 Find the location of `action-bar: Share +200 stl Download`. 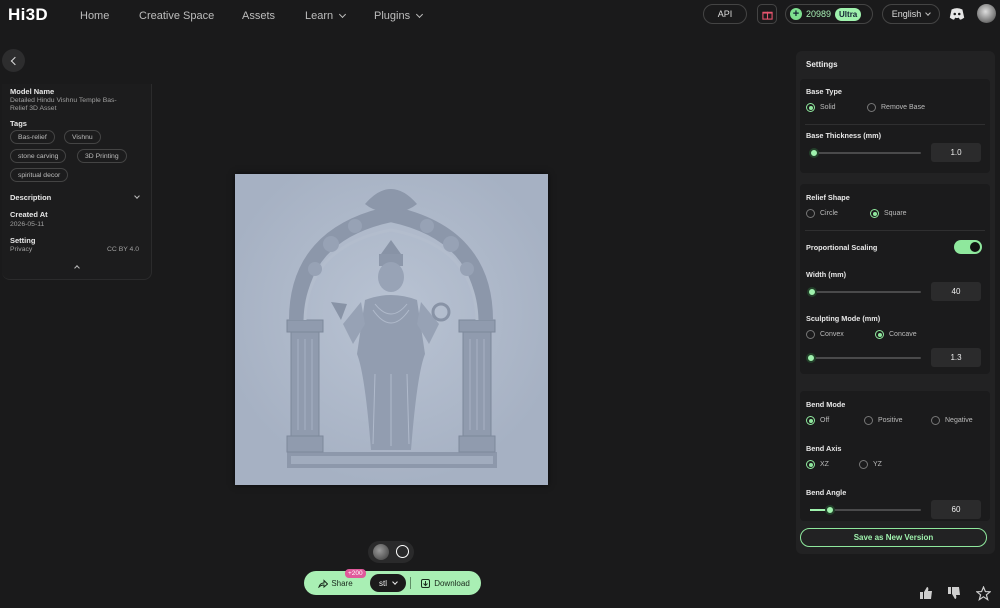

action-bar: Share +200 stl Download is located at coordinates (392, 582).